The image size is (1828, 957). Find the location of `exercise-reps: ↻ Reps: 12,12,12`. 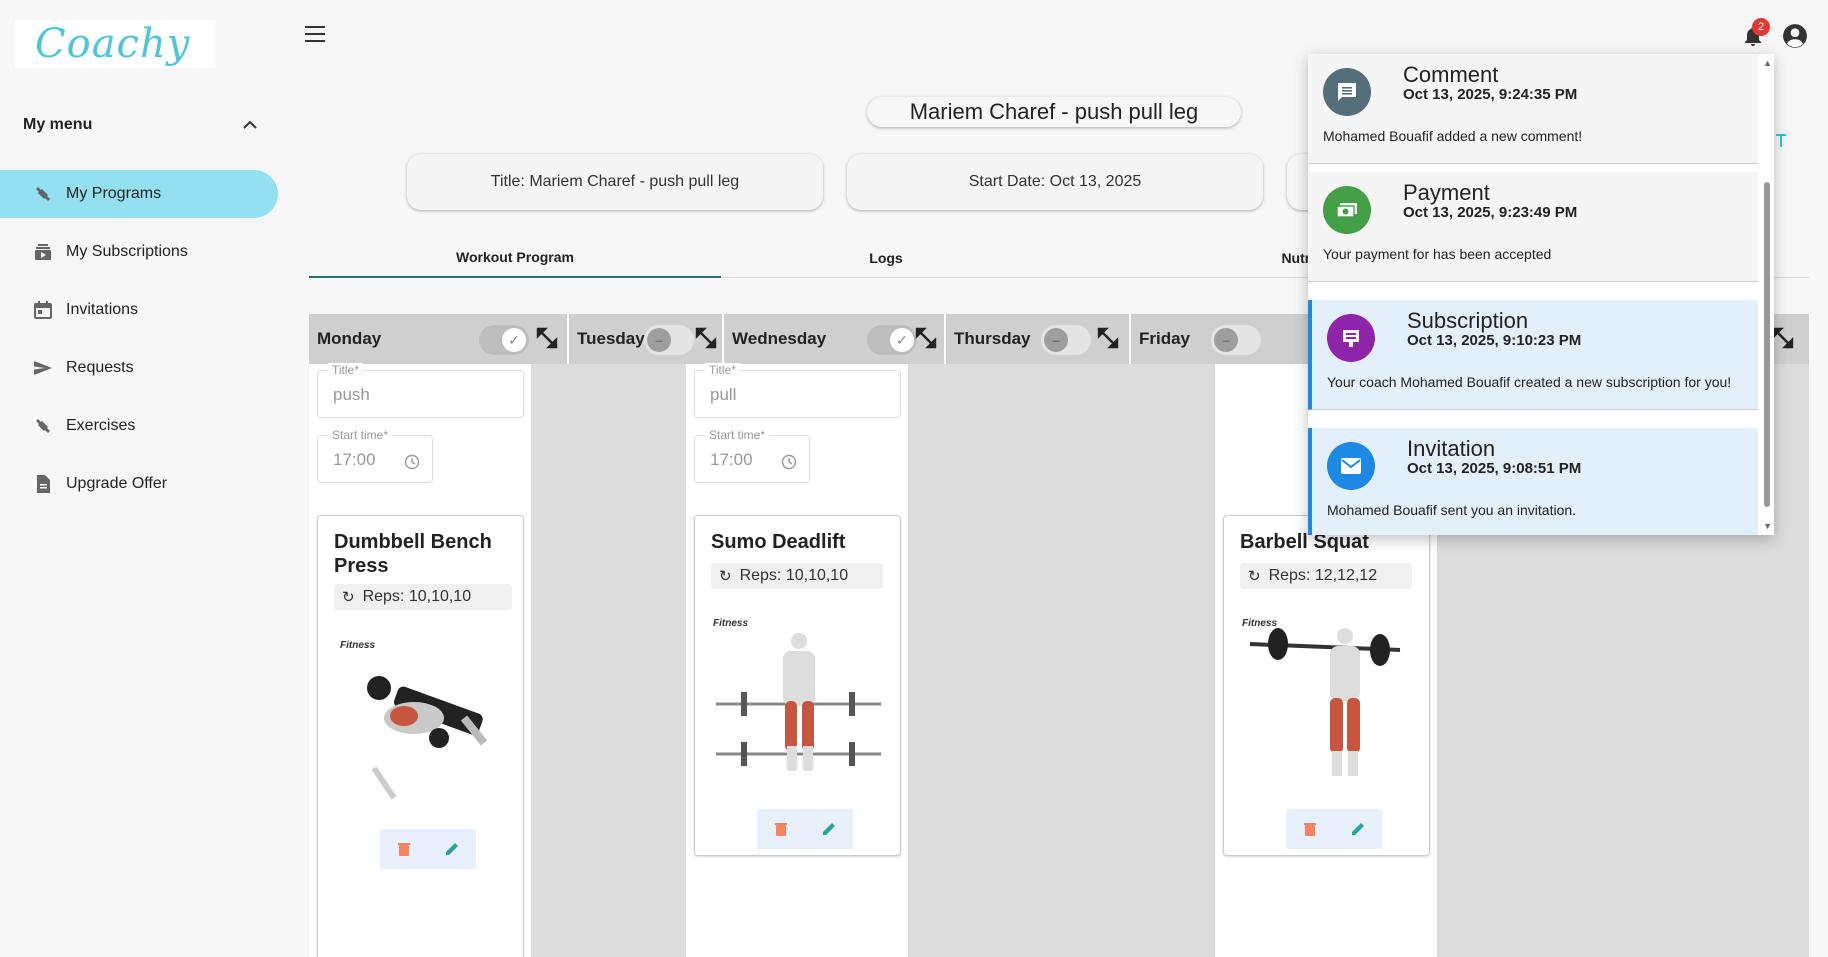

exercise-reps: ↻ Reps: 12,12,12 is located at coordinates (1326, 576).